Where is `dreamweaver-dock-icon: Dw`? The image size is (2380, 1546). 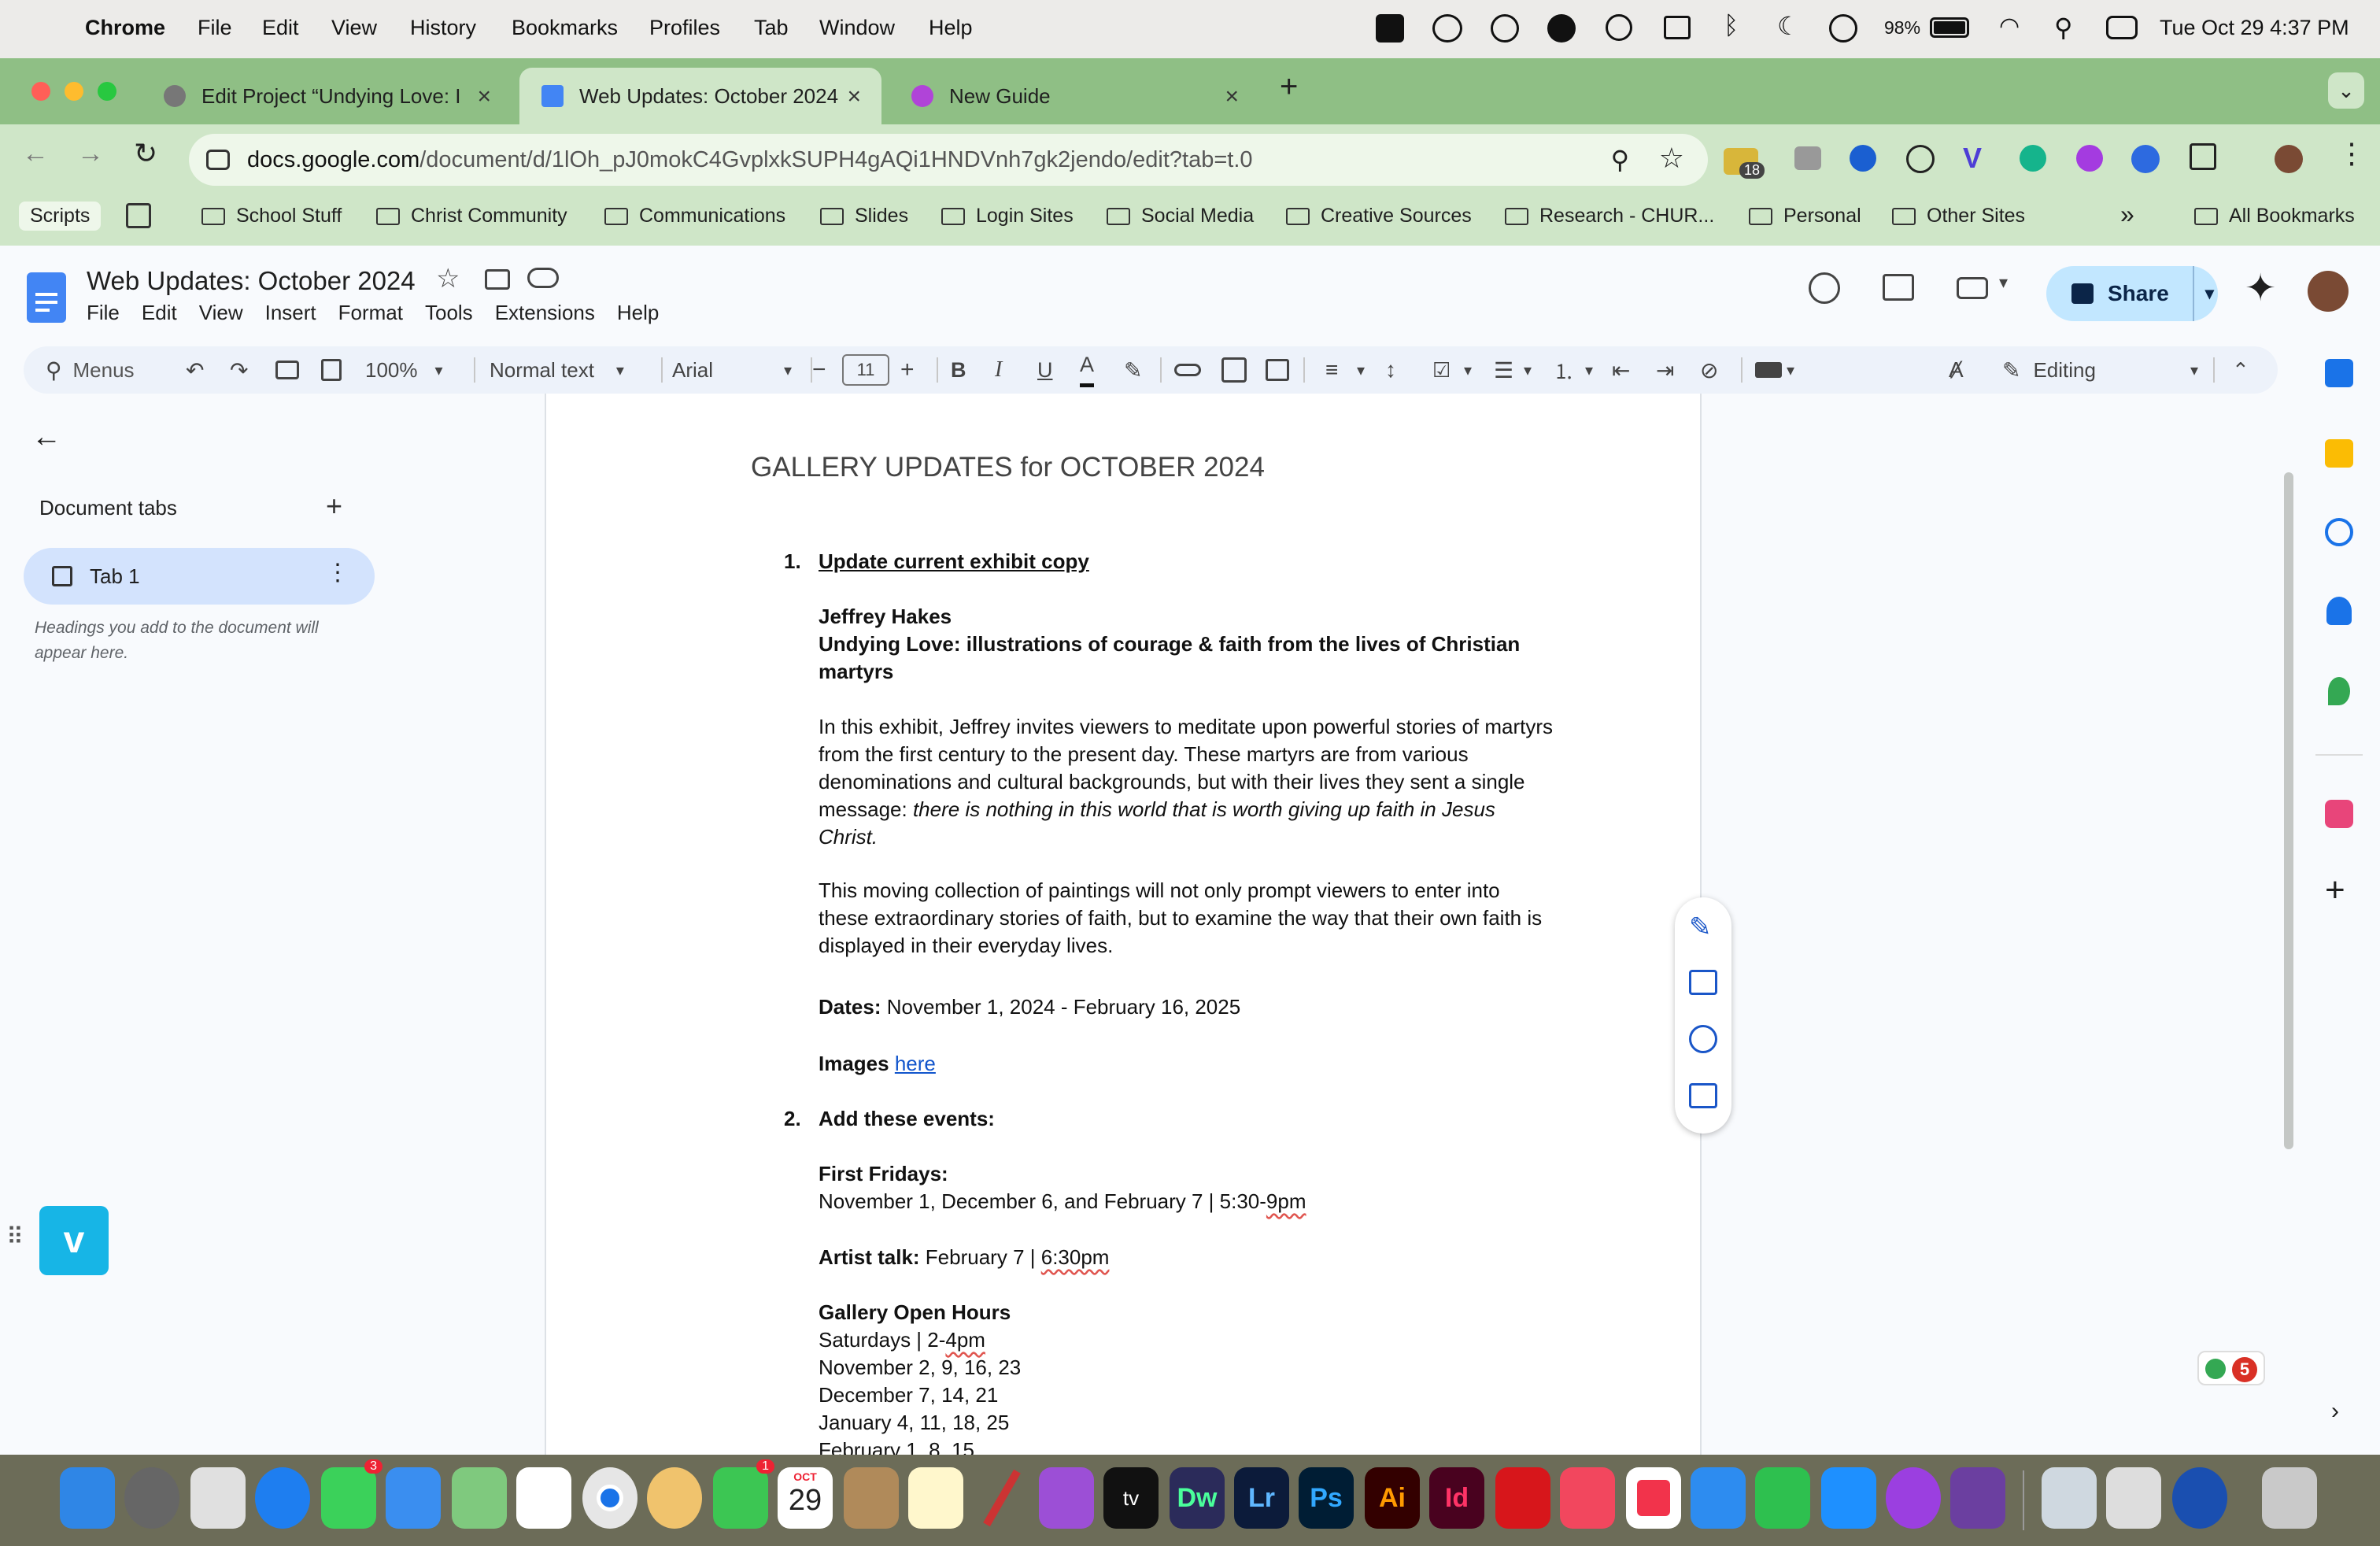 dreamweaver-dock-icon: Dw is located at coordinates (1197, 1498).